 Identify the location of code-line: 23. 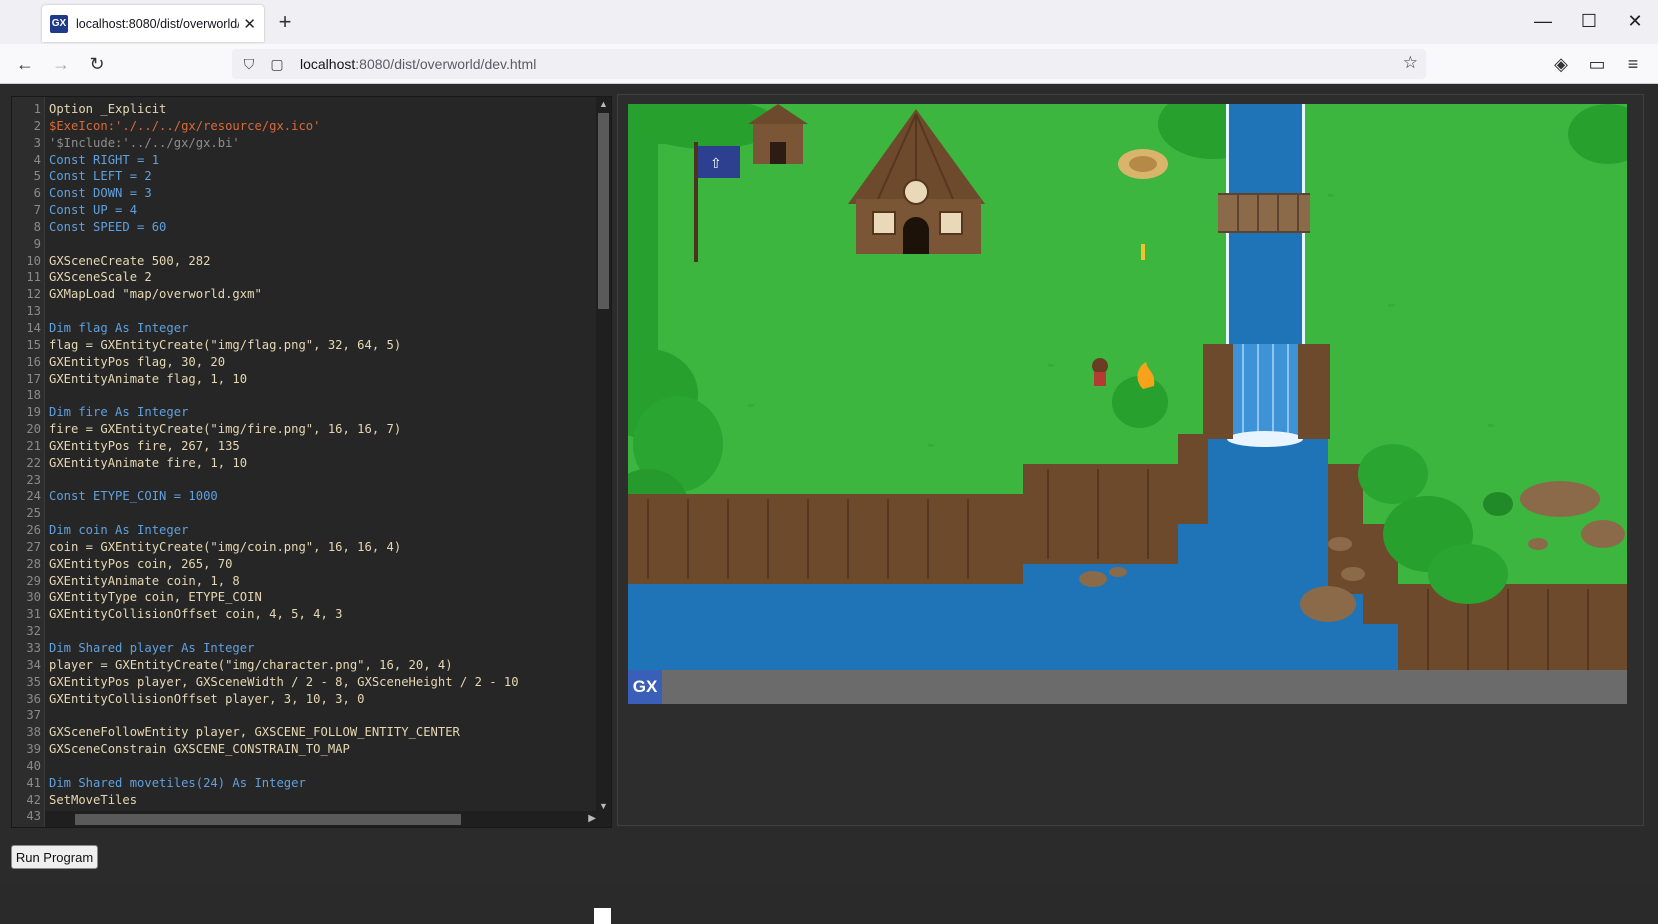
(307, 480).